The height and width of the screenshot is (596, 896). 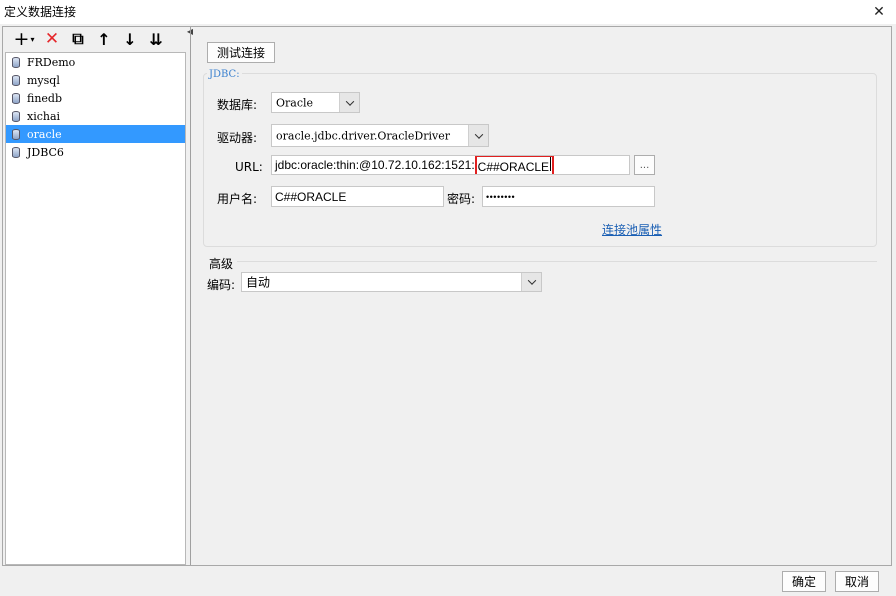 What do you see at coordinates (130, 39) in the screenshot?
I see `arrow-down-icon: ↓` at bounding box center [130, 39].